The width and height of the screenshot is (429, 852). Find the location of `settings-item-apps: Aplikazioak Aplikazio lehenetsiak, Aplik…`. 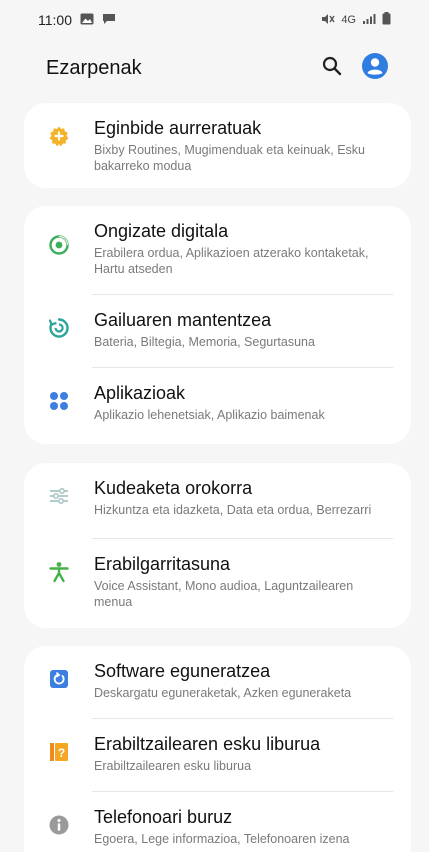

settings-item-apps: Aplikazioak Aplikazio lehenetsiak, Aplik… is located at coordinates (217, 406).